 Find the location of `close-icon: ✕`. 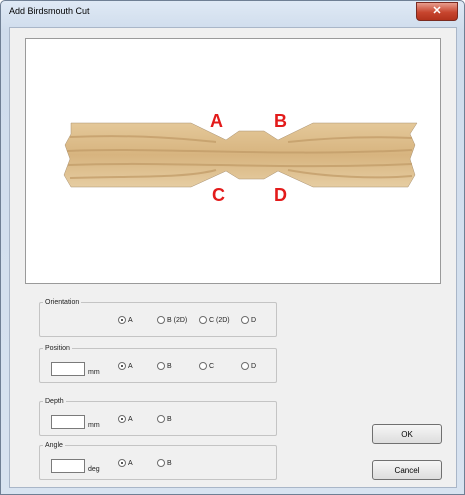

close-icon: ✕ is located at coordinates (437, 11).